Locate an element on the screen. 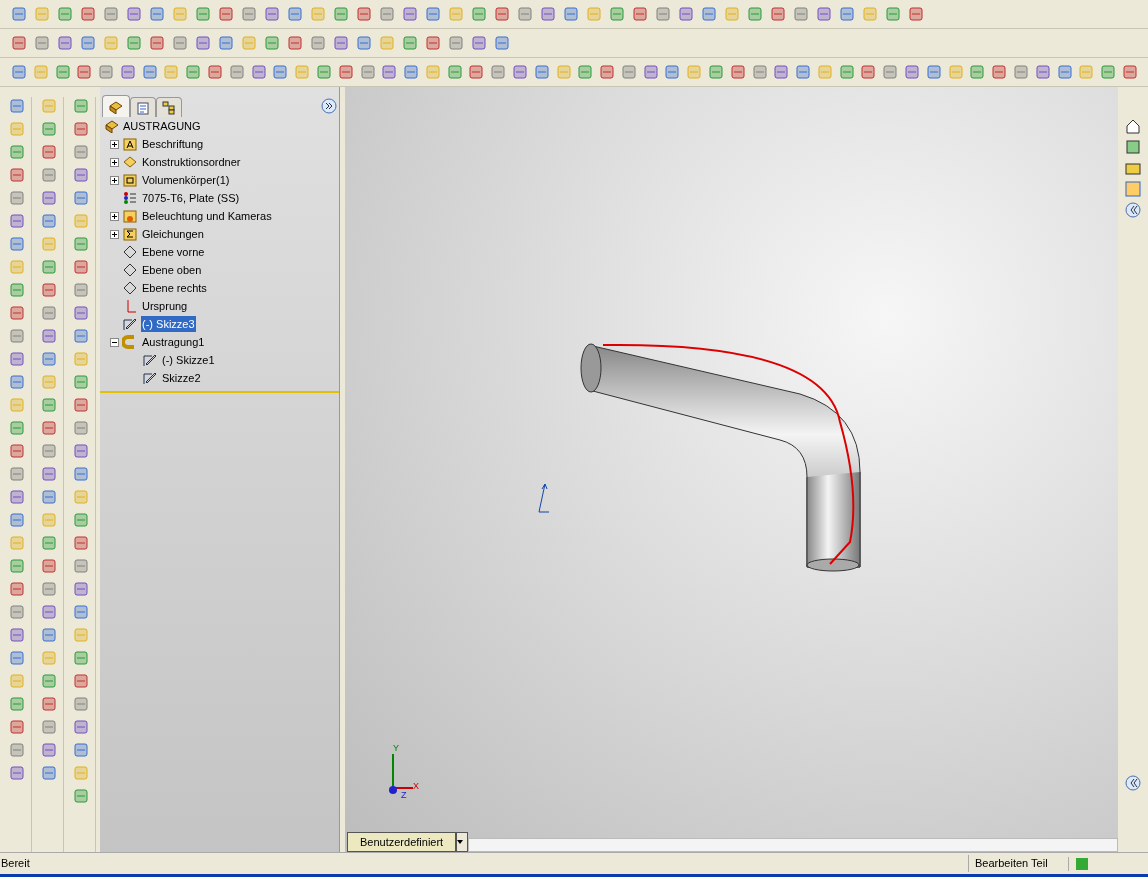 This screenshot has height=877, width=1148. tree-item: Volumenkörper(1) is located at coordinates (186, 180).